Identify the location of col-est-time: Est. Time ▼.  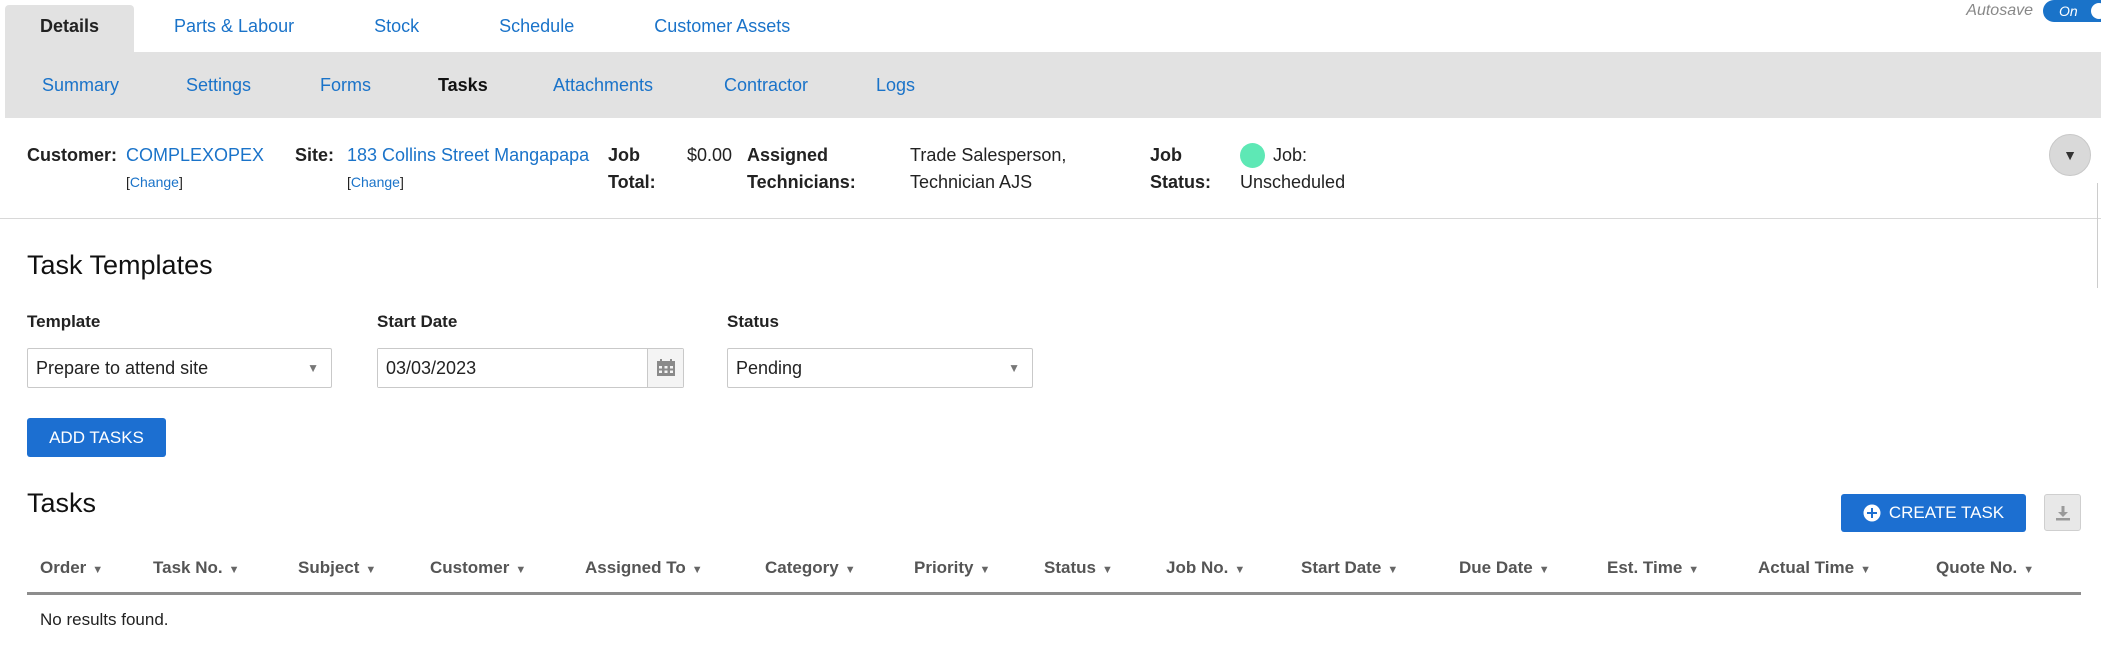
(1653, 569).